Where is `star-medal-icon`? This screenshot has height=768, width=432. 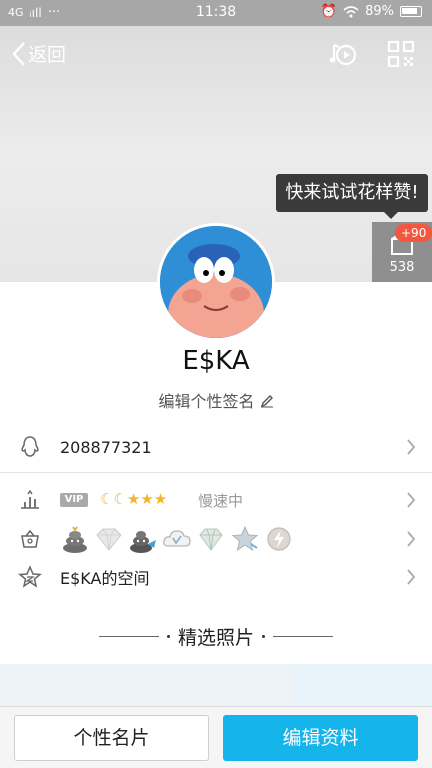
star-medal-icon is located at coordinates (245, 538).